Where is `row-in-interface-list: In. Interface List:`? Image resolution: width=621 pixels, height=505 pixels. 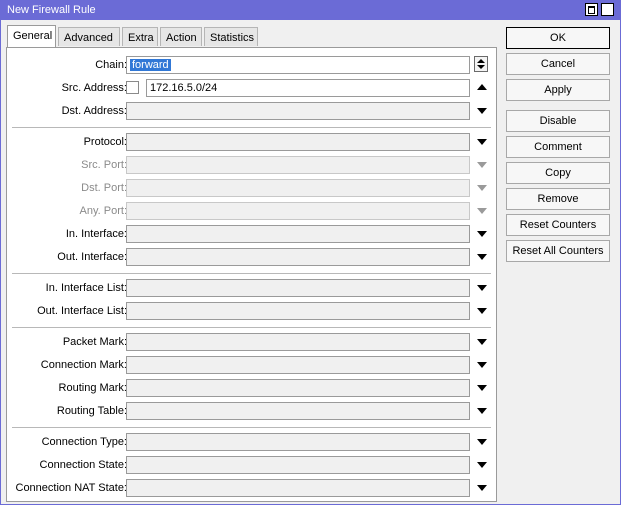 row-in-interface-list: In. Interface List: is located at coordinates (251, 288).